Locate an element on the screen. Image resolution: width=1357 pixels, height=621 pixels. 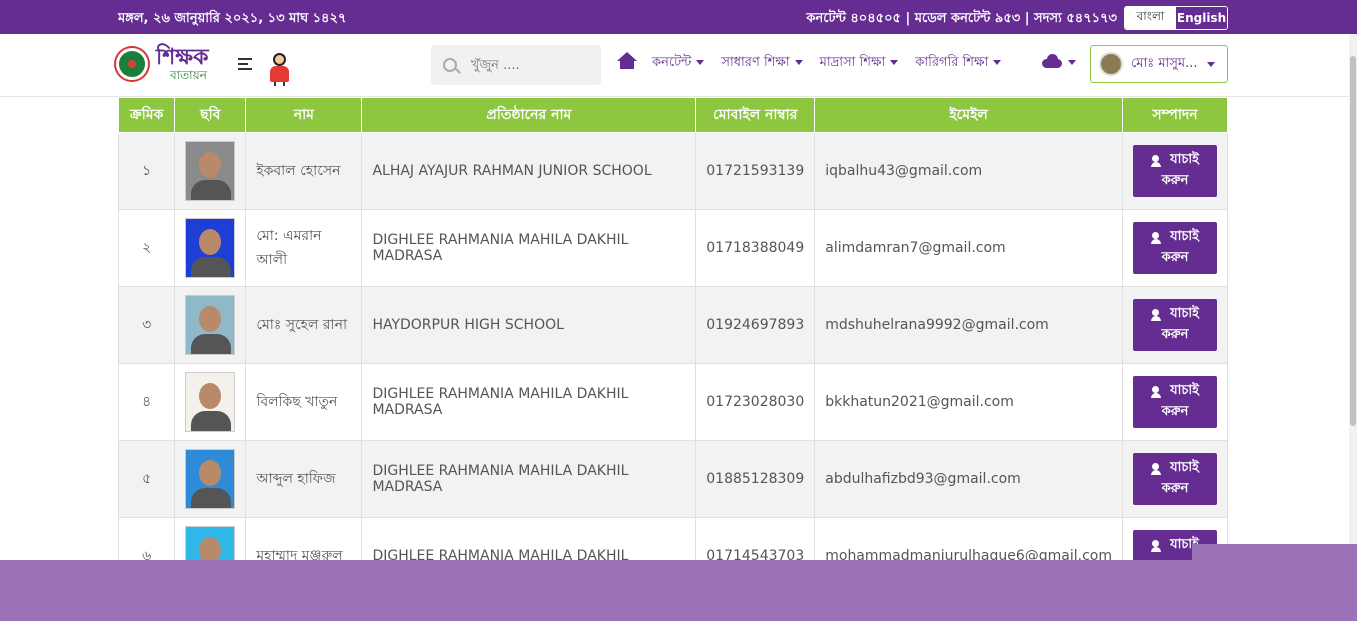
row-institution: ALHAJ AYAJUR RAHMAN JUNIOR SCHOOL is located at coordinates (529, 171).